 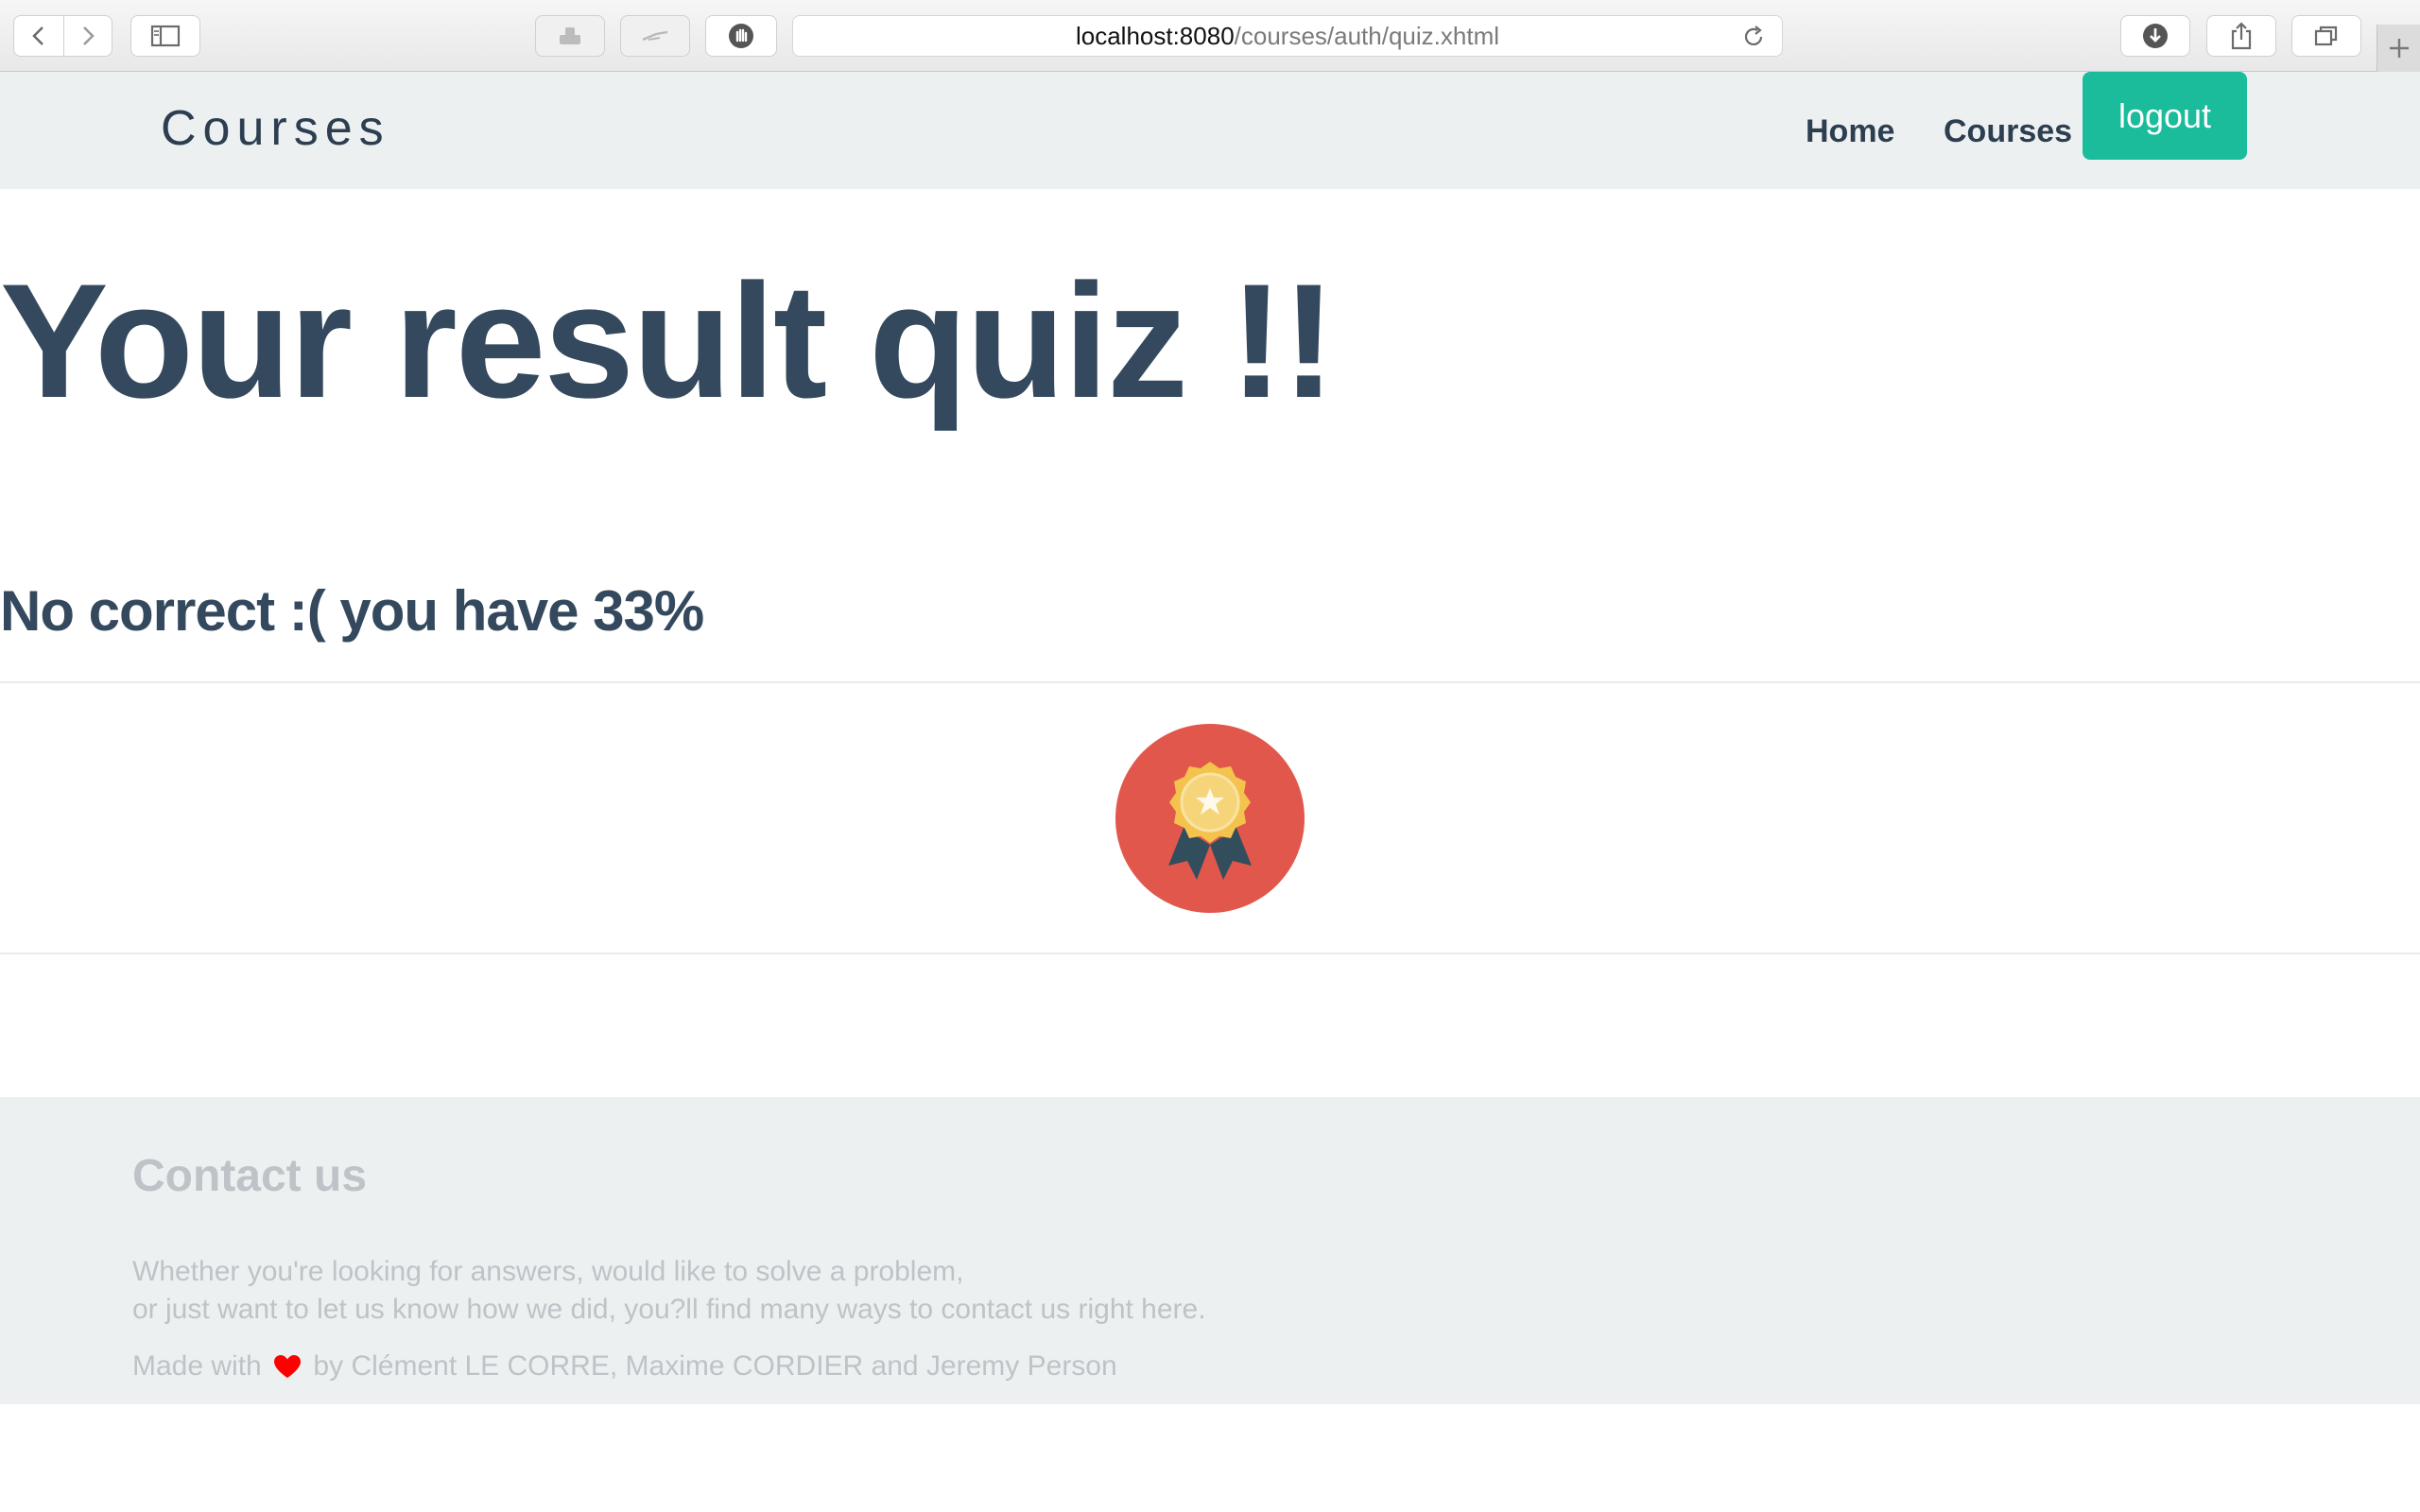 What do you see at coordinates (2008, 131) in the screenshot?
I see `nav-link-courses: Courses` at bounding box center [2008, 131].